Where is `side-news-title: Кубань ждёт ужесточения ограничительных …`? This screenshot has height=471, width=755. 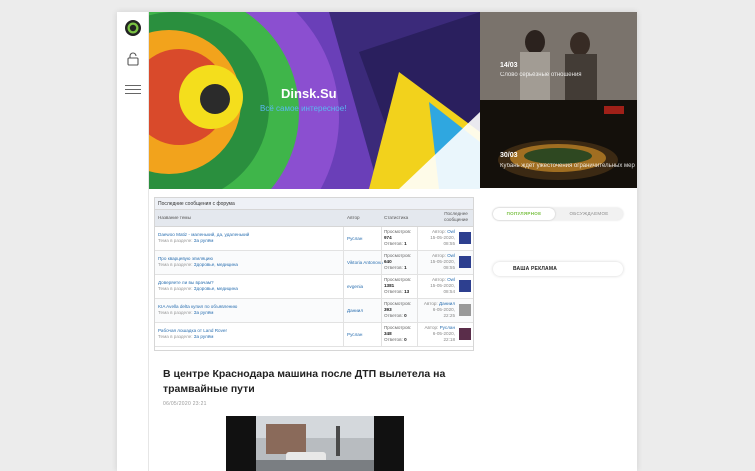
side-news-title: Кубань ждёт ужесточения ограничительных … is located at coordinates (567, 166).